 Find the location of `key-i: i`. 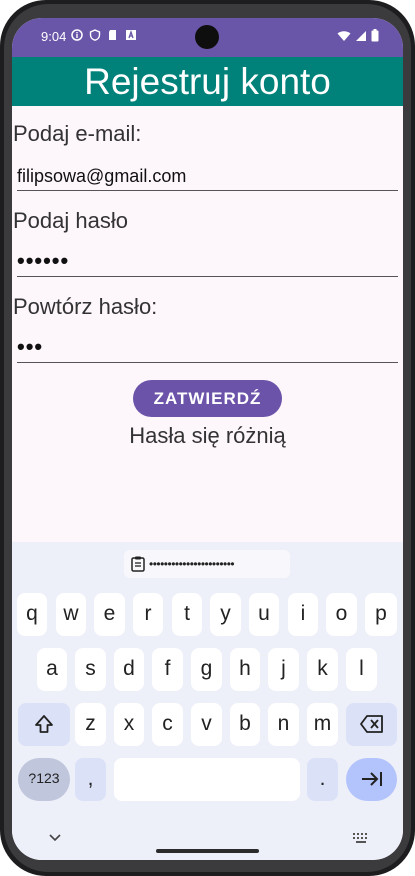

key-i: i is located at coordinates (303, 614).